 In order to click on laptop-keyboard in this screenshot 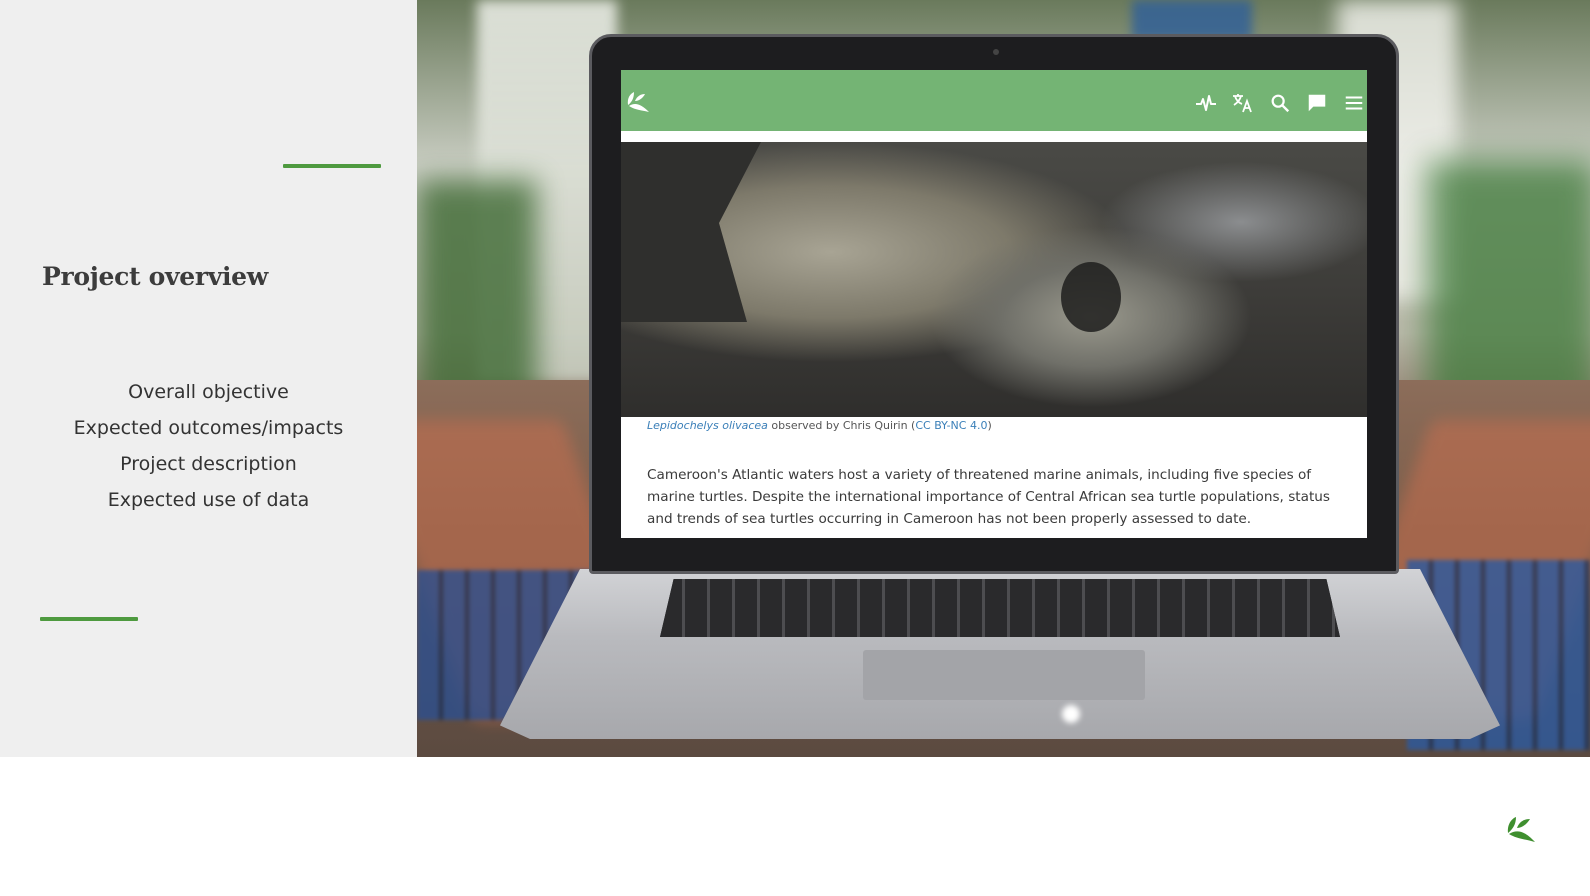, I will do `click(1000, 608)`.